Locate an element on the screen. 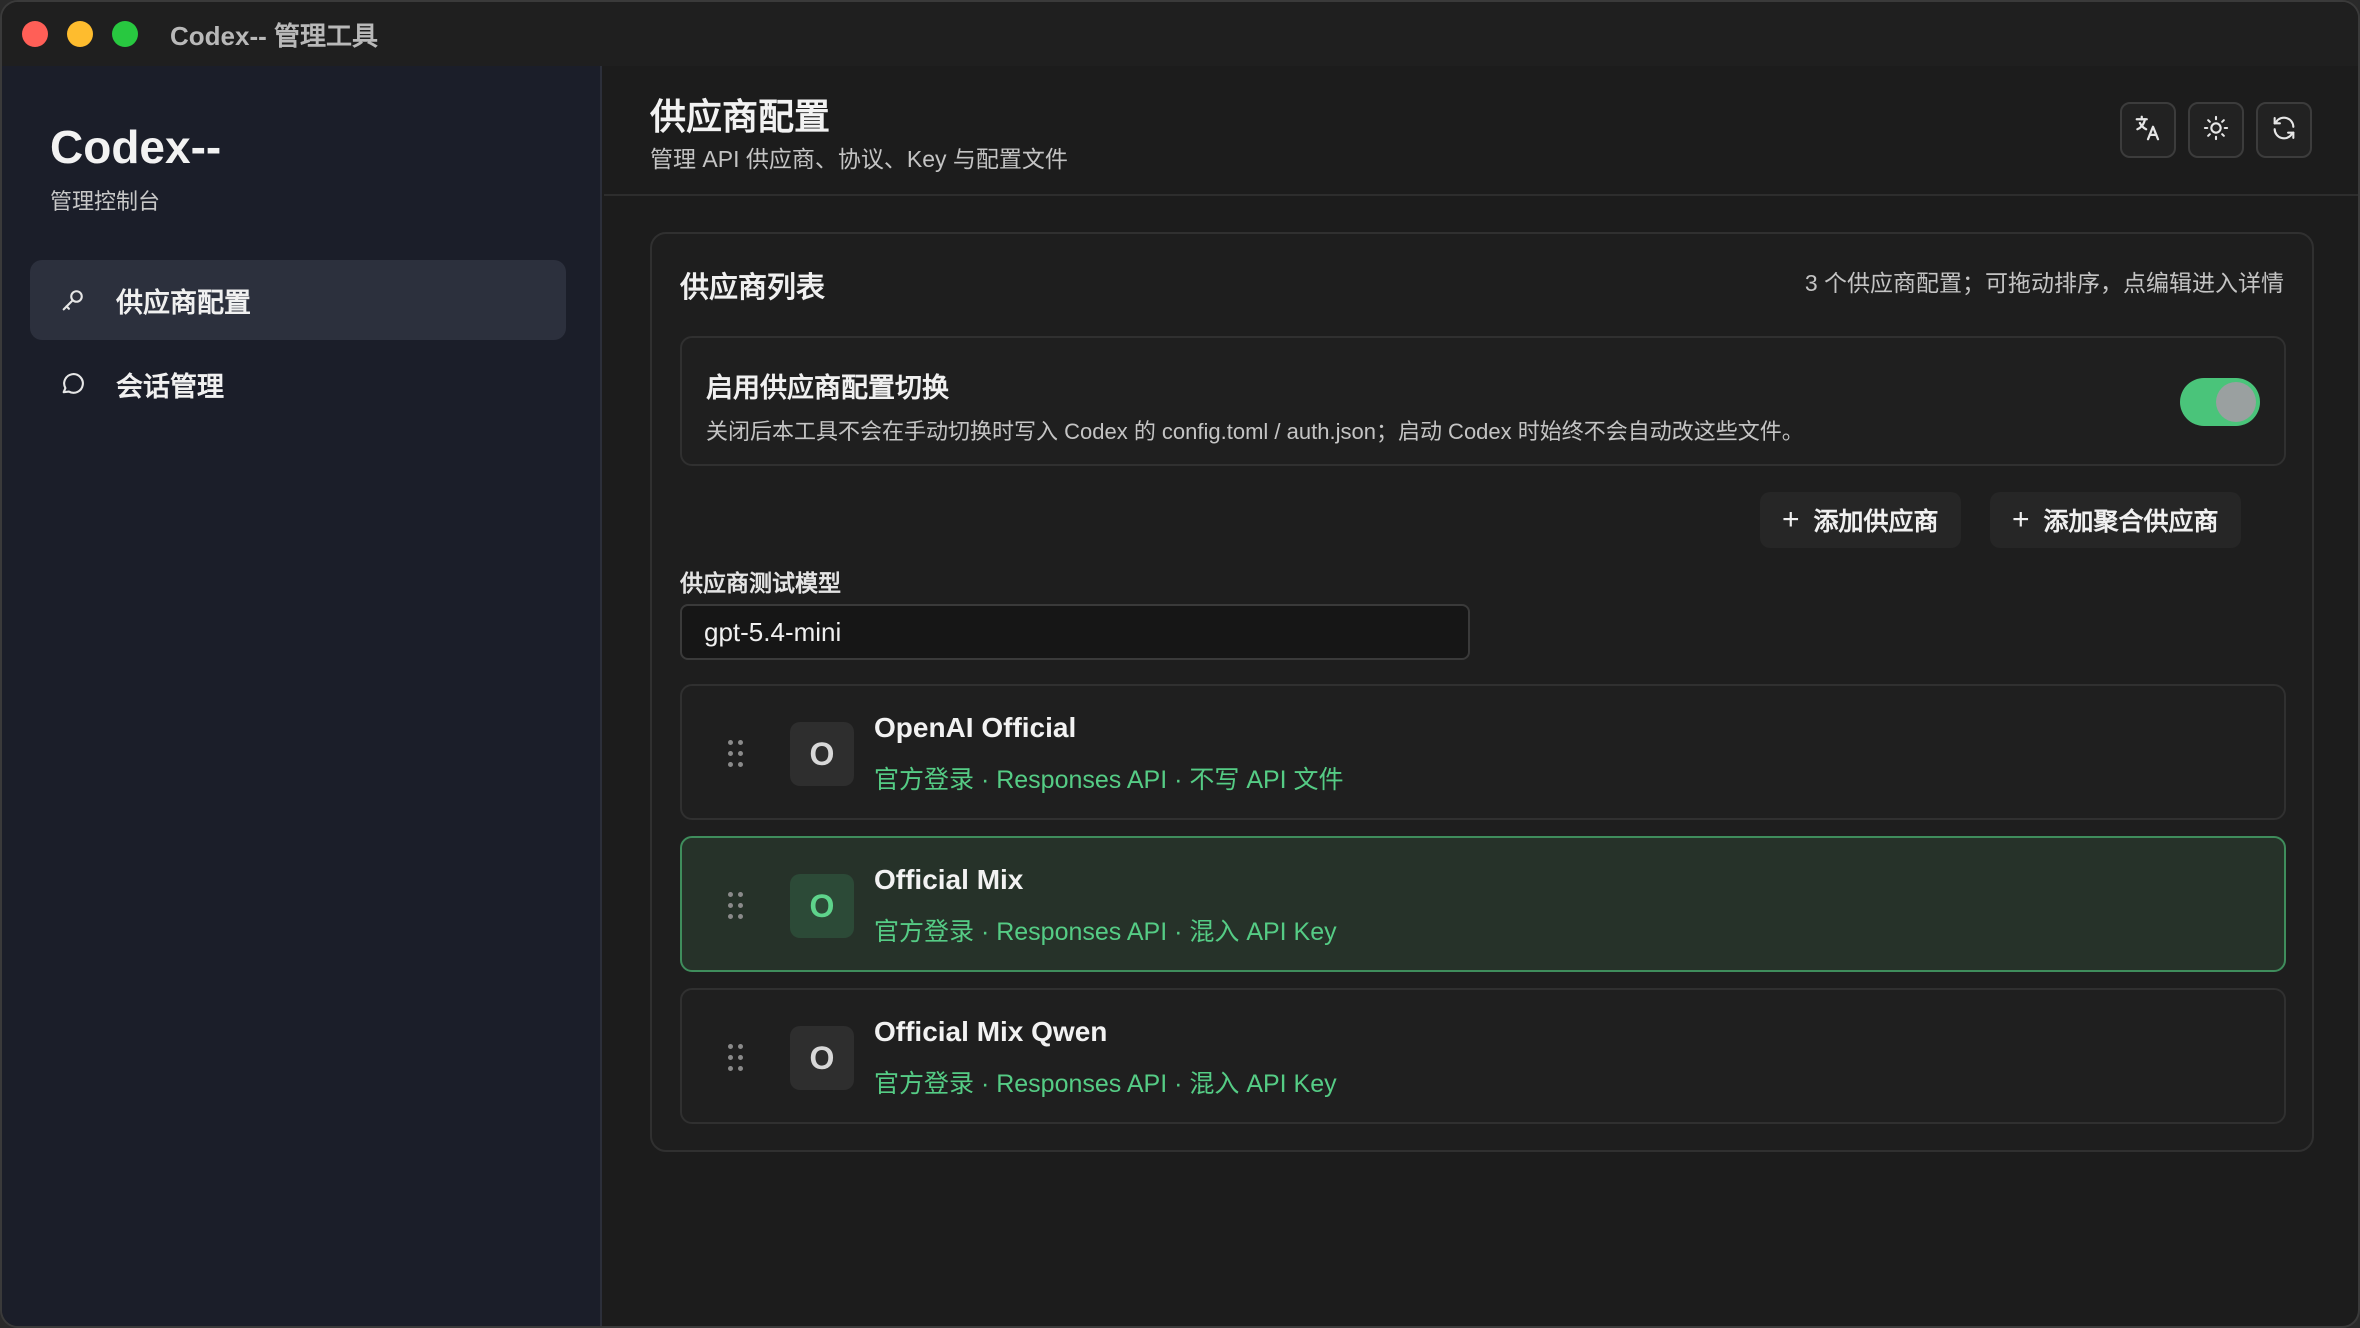 The image size is (2360, 1328). sidebar-item-providers: 供应商配置 is located at coordinates (298, 300).